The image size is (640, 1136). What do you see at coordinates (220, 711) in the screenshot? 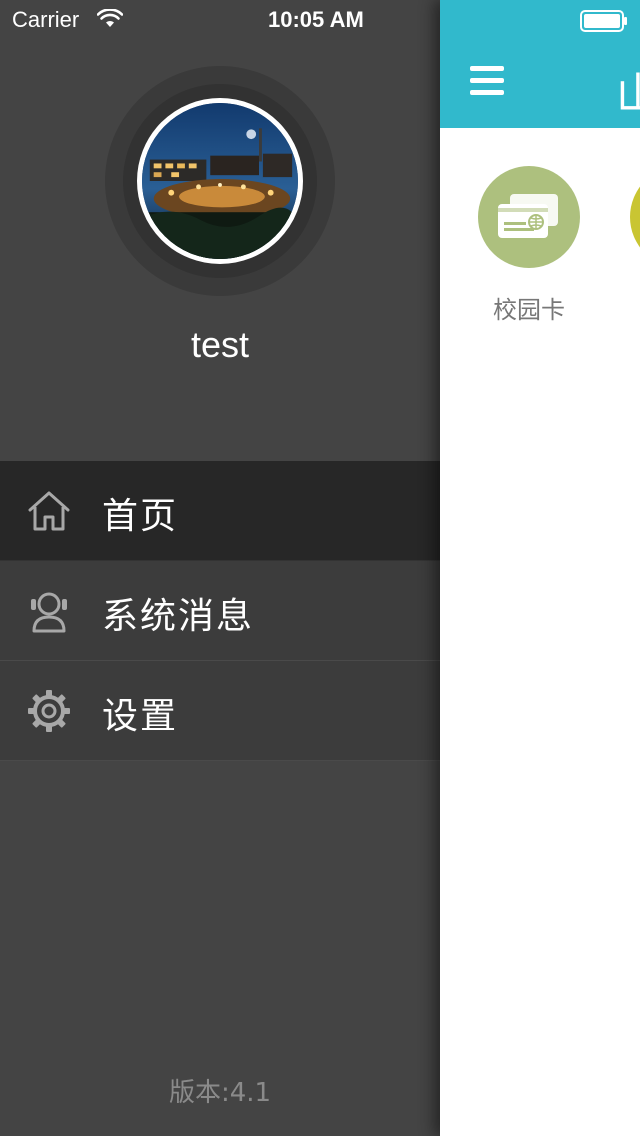
I see `menu-item-settings: 设置` at bounding box center [220, 711].